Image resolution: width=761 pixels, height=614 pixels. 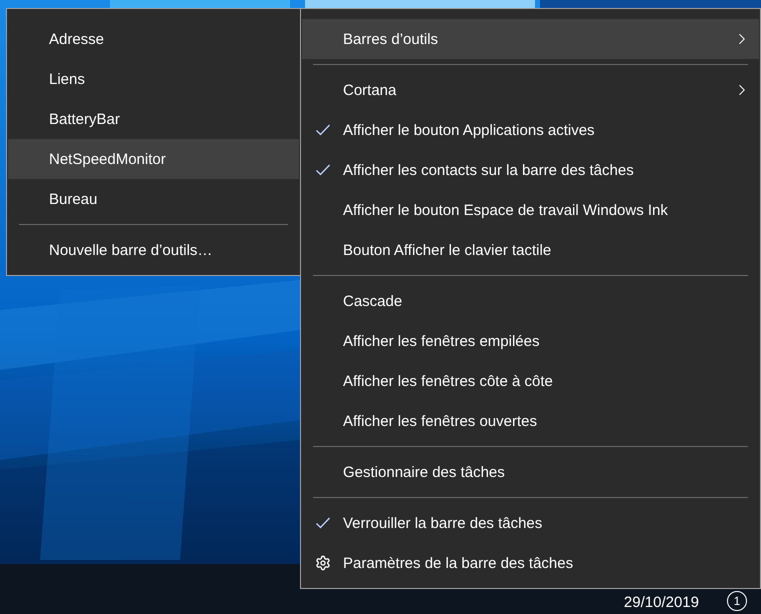 What do you see at coordinates (530, 523) in the screenshot?
I see `menu-item: Verrouiller la barre des tâches` at bounding box center [530, 523].